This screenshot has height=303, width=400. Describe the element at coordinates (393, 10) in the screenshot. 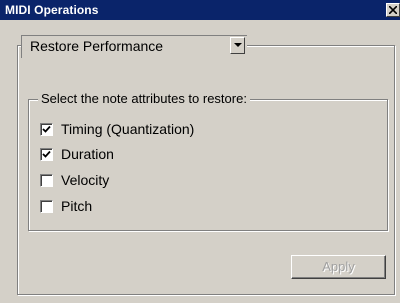

I see `close-button` at that location.